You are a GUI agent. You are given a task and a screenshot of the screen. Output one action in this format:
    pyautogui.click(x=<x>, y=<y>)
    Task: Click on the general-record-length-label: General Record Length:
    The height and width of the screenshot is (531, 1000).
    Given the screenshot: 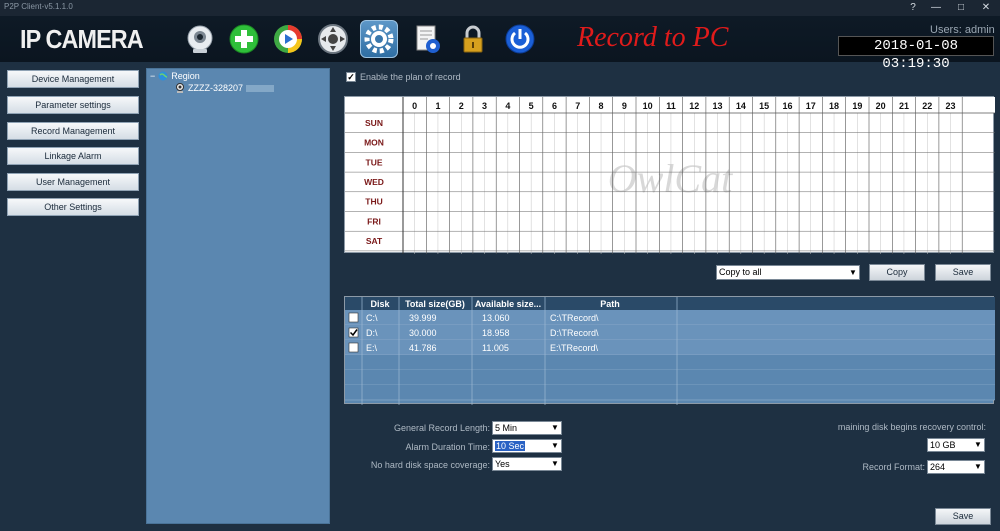 What is the action you would take?
    pyautogui.click(x=441, y=428)
    